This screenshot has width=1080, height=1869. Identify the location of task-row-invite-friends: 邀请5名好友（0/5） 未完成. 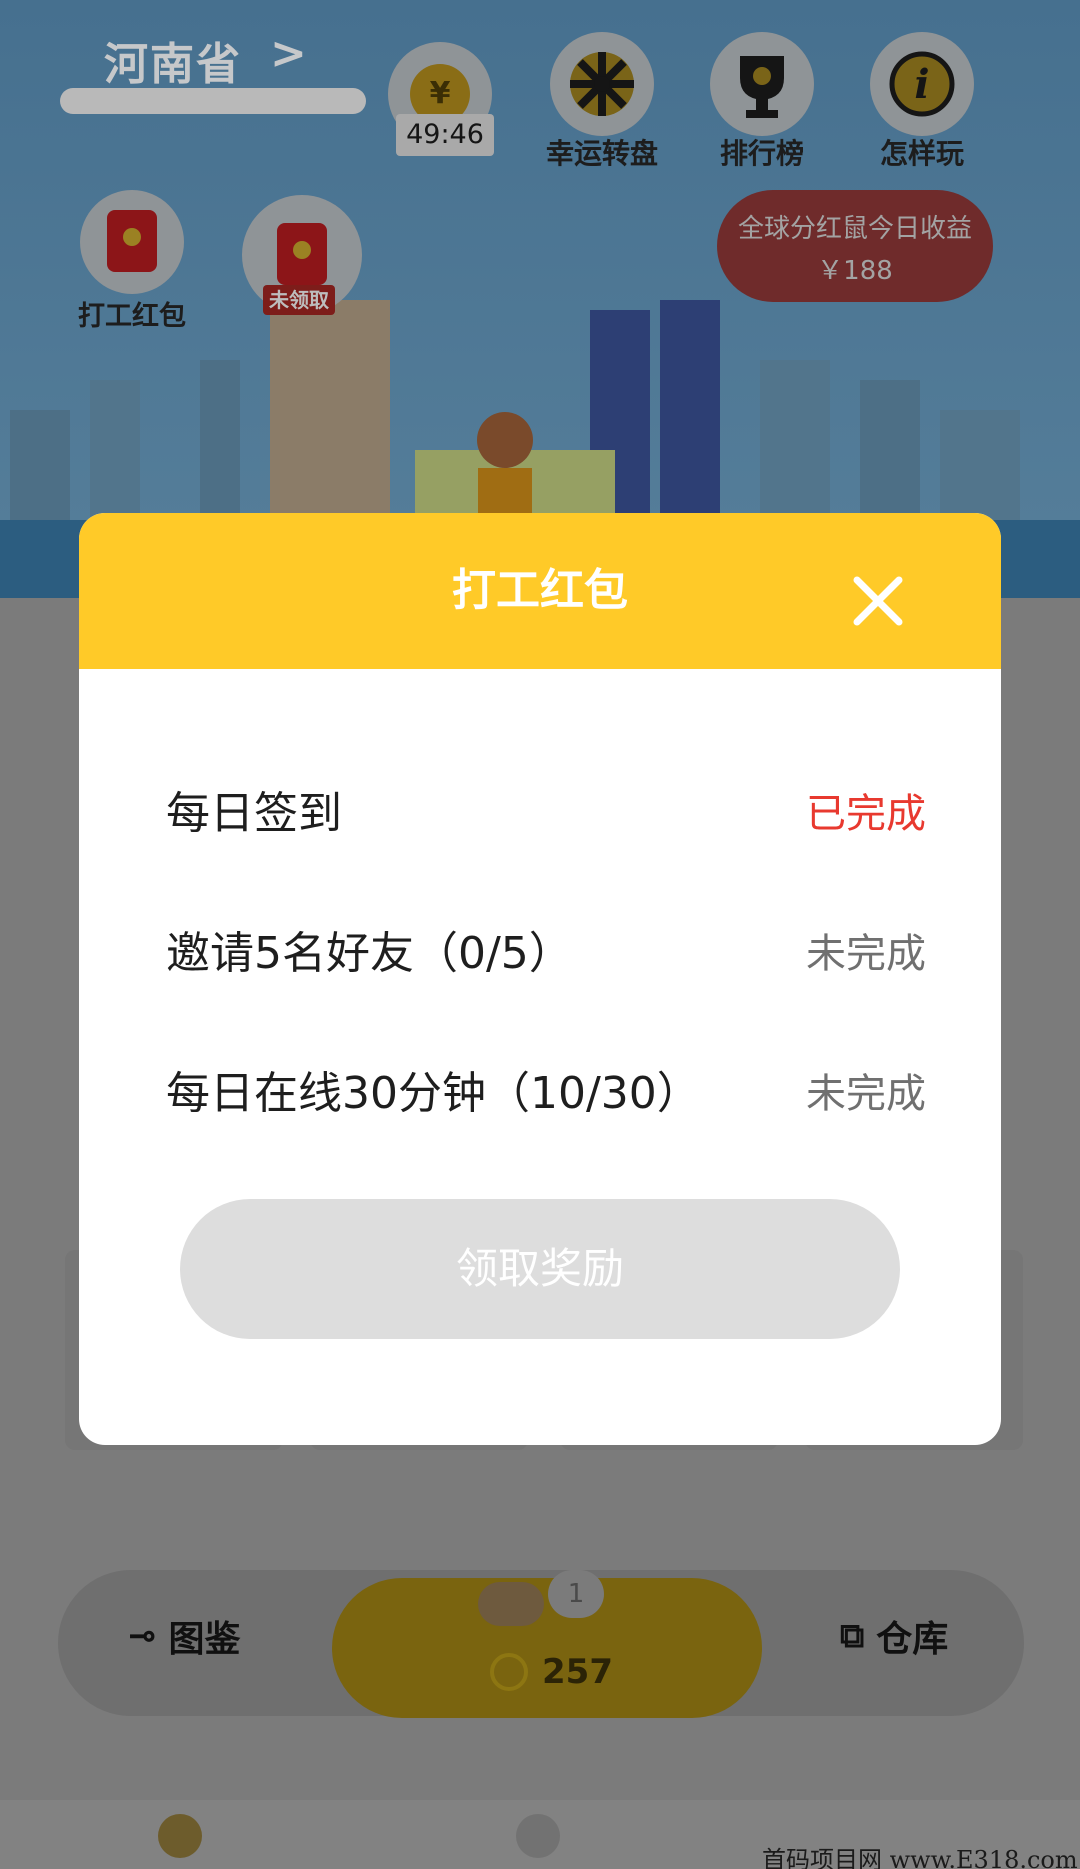
(546, 954).